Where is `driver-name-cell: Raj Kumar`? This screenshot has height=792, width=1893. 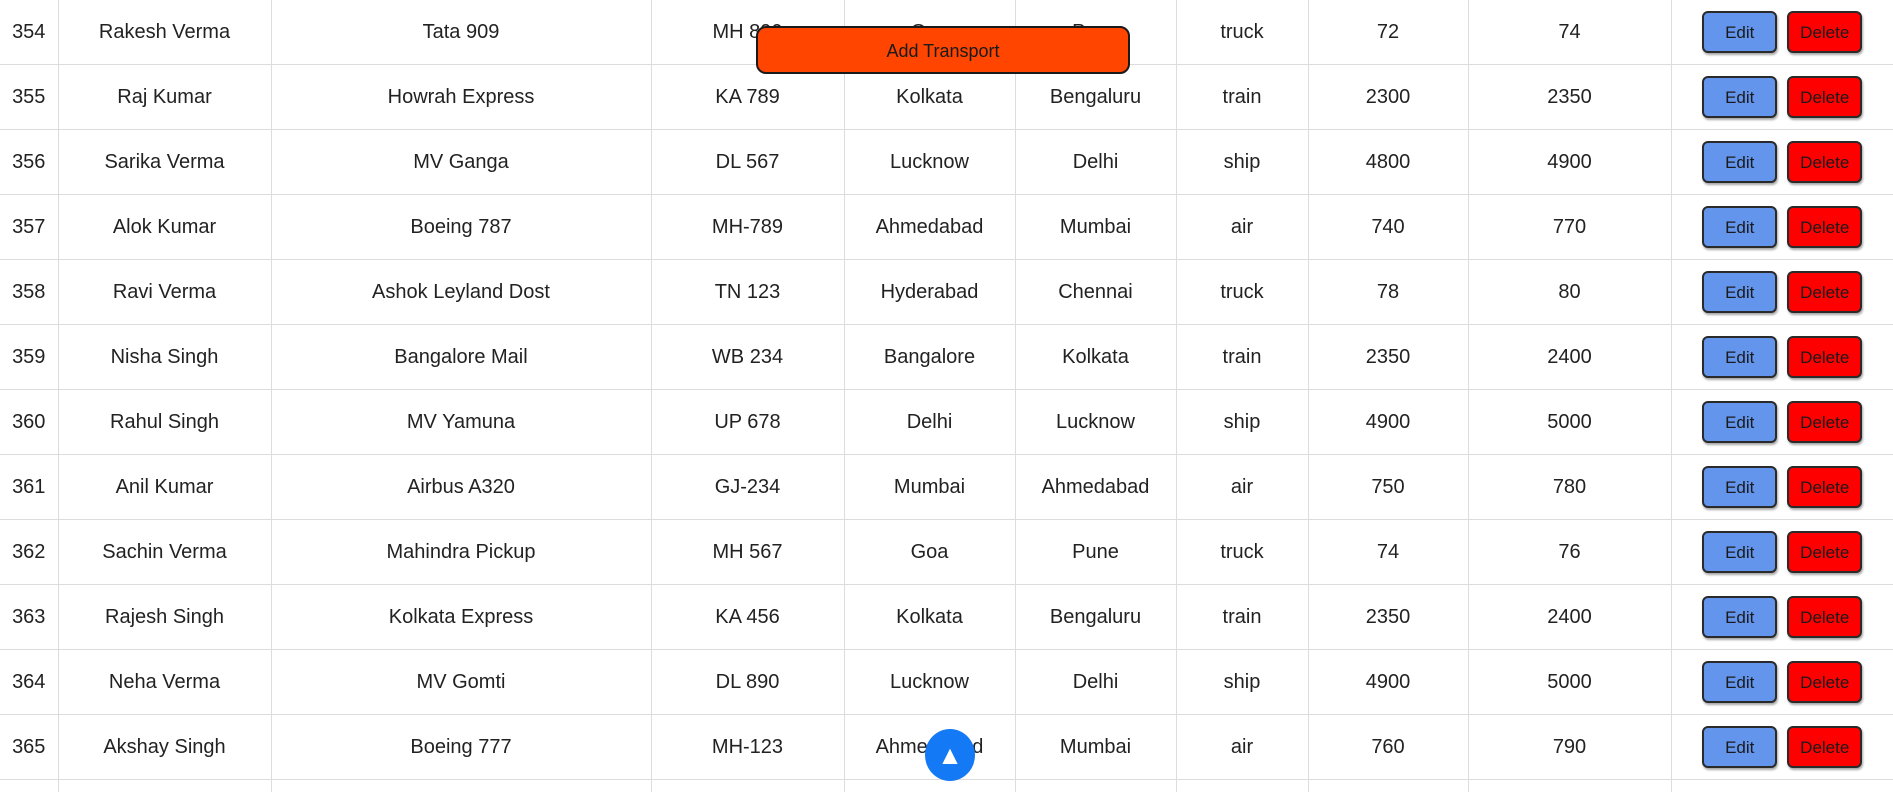 driver-name-cell: Raj Kumar is located at coordinates (164, 97).